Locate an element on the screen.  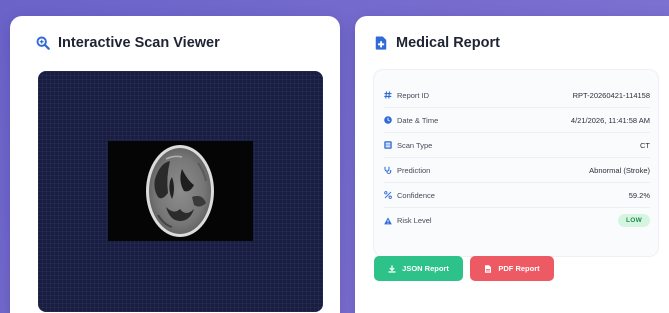
pdf-report-label: PDF Report is located at coordinates (519, 268).